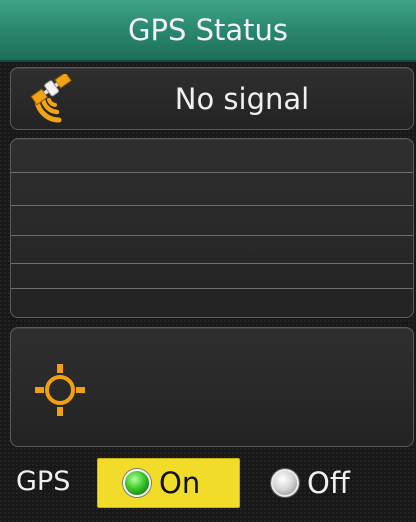  I want to click on gps-on-label: On, so click(179, 483).